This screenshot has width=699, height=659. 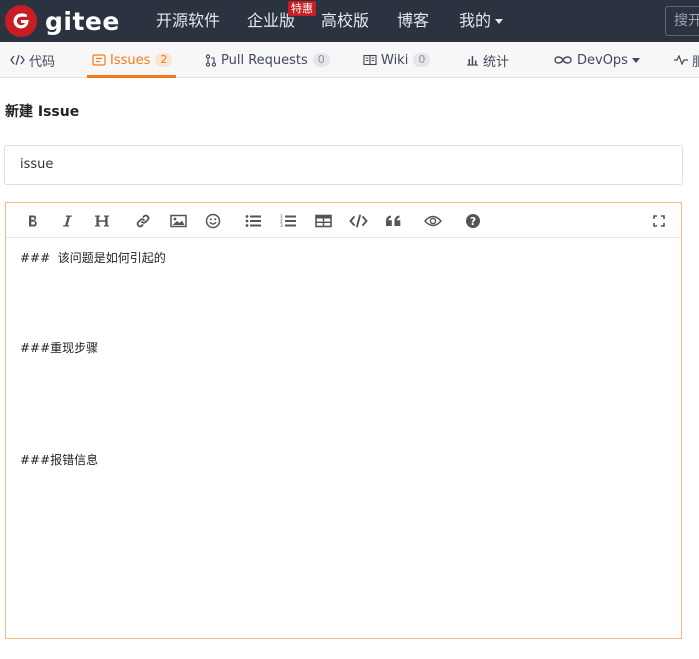 I want to click on tab-wiki-label: Wiki, so click(x=395, y=60).